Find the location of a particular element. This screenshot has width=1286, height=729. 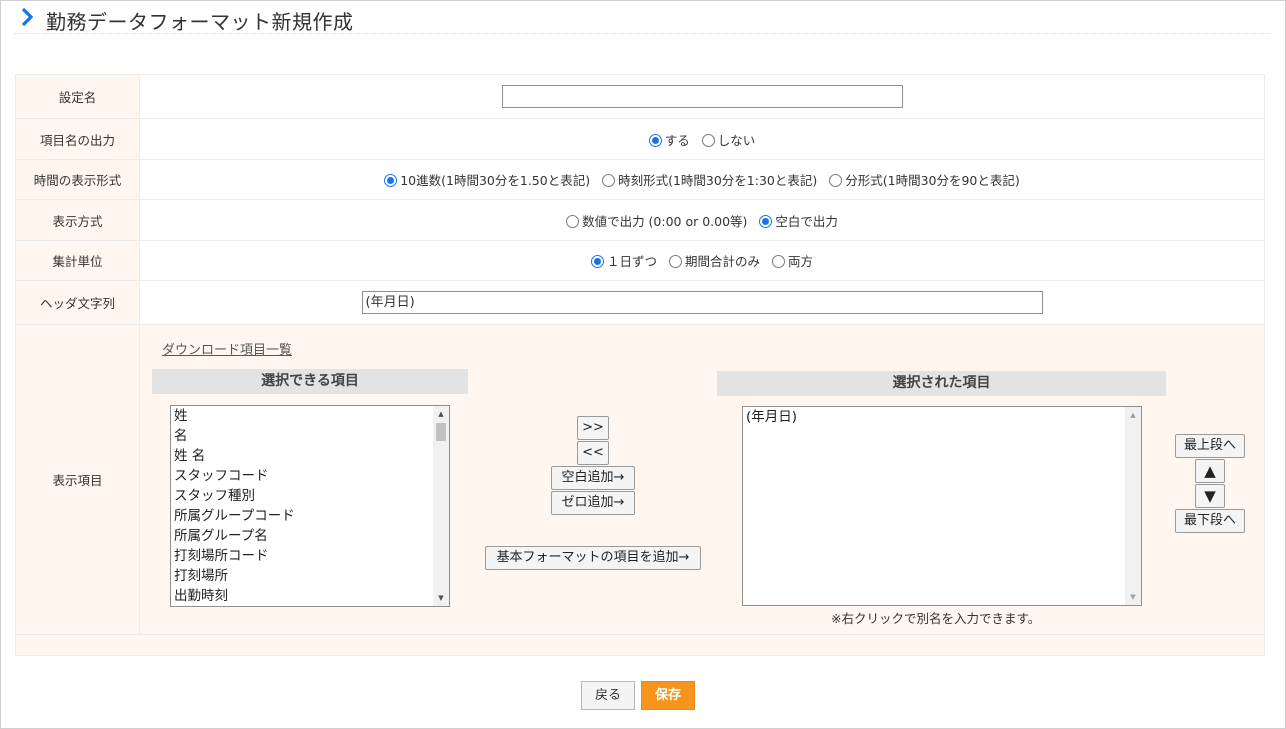

row-item-name-output: 項目名の出力 する しない is located at coordinates (640, 139).